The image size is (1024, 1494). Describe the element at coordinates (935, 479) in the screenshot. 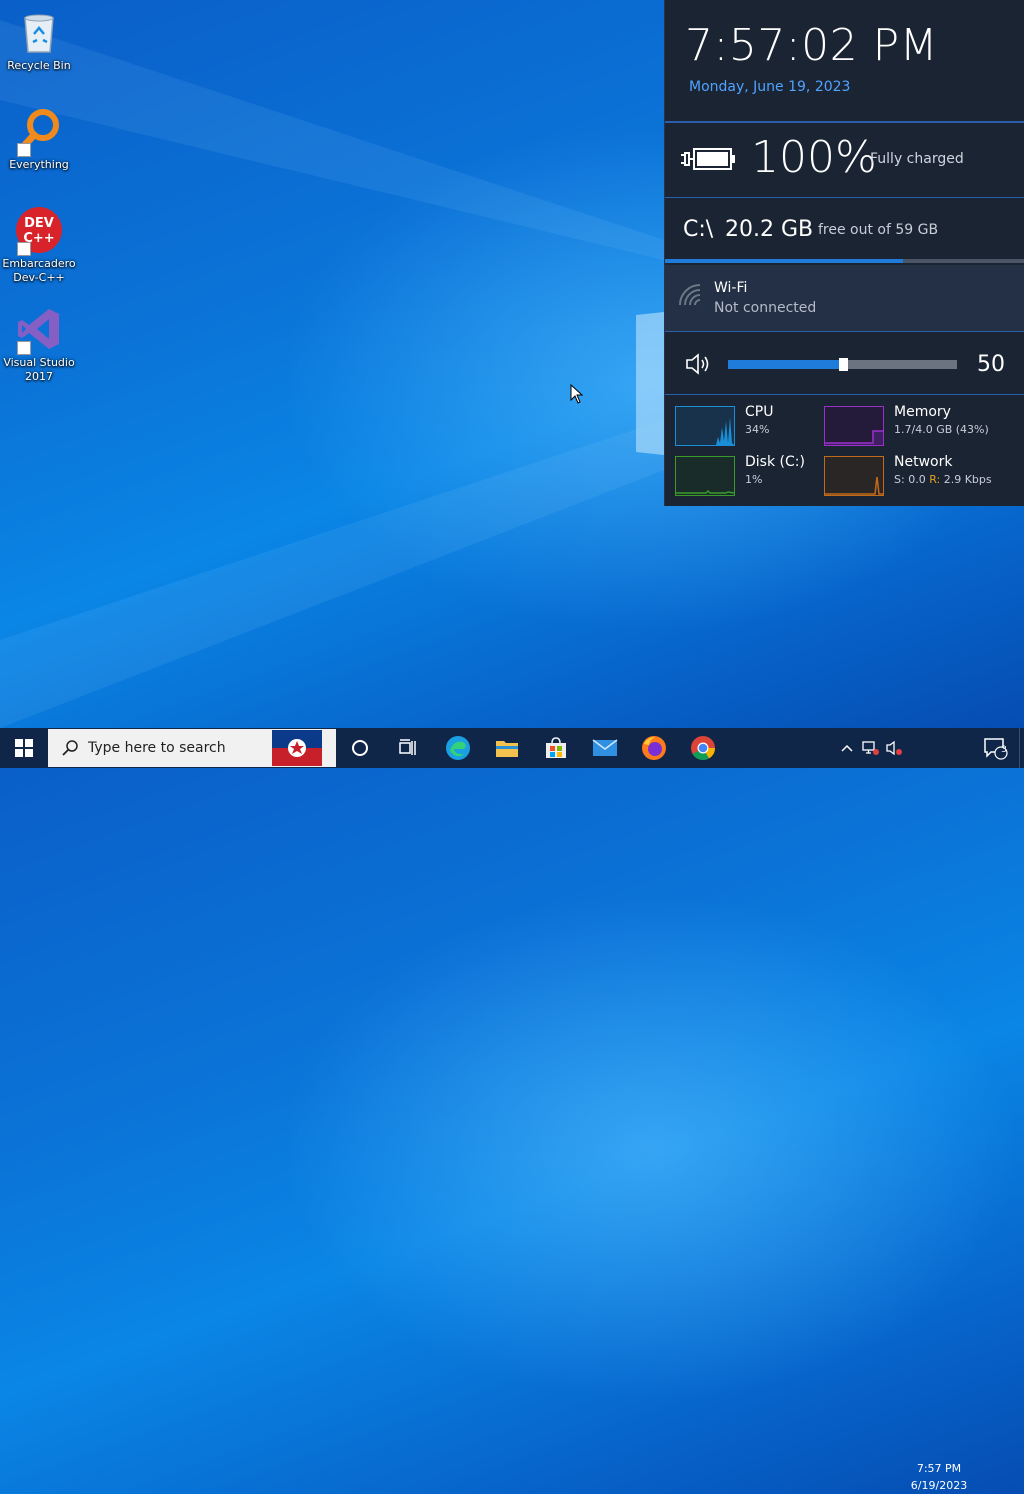

I see `network-recv-label: R:` at that location.